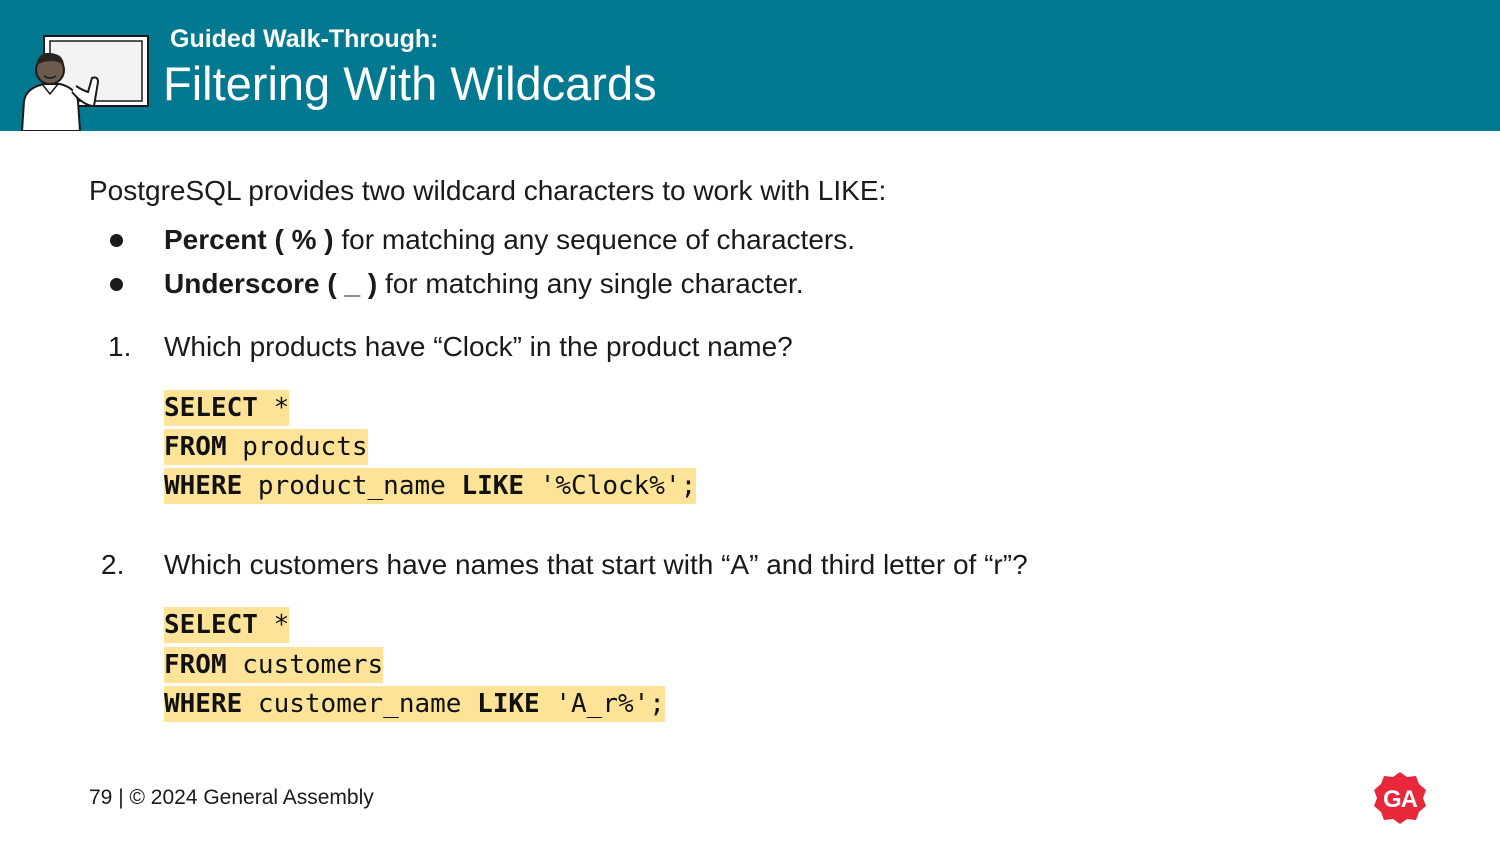 The image size is (1500, 844). What do you see at coordinates (271, 283) in the screenshot?
I see `bullet-term: Underscore ( _ )` at bounding box center [271, 283].